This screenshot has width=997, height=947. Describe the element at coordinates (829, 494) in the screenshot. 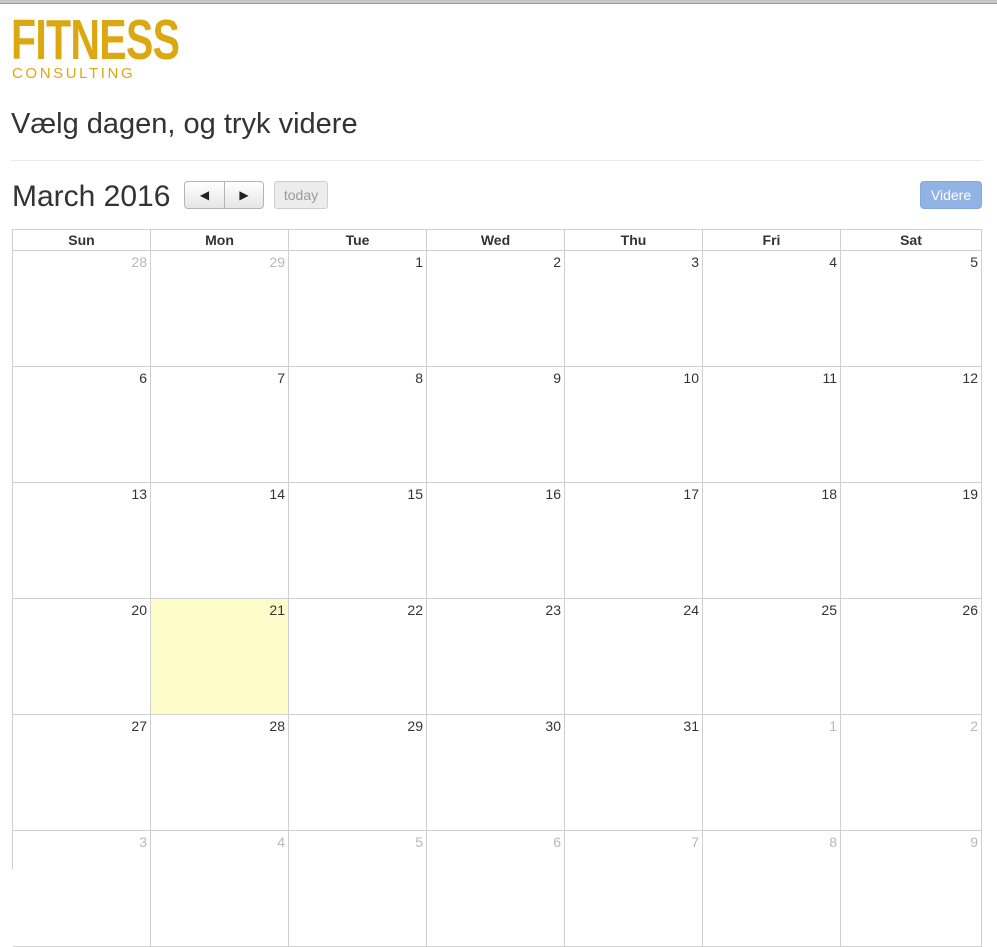

I see `day-number: 18` at that location.